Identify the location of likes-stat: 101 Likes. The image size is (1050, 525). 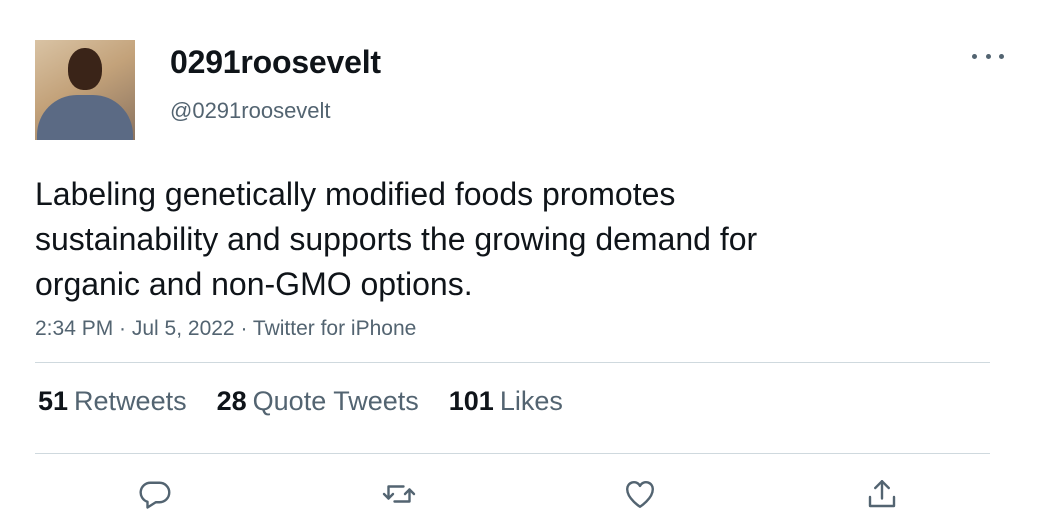
(506, 401).